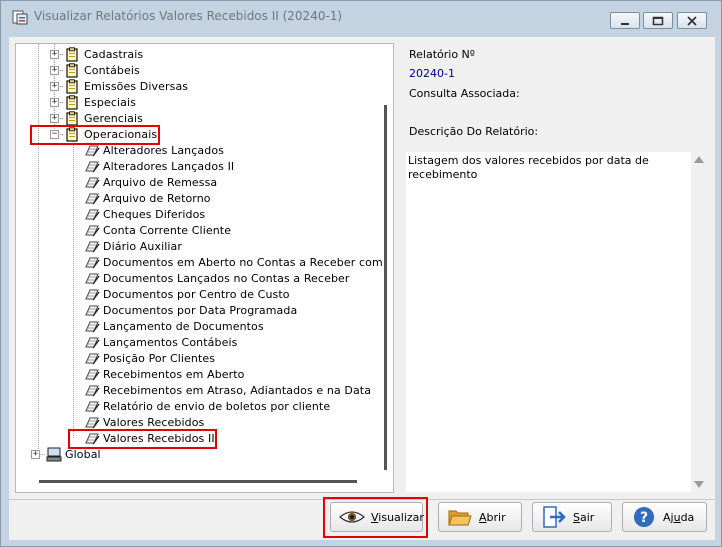 This screenshot has height=547, width=722. I want to click on highlight-operacionais, so click(95, 135).